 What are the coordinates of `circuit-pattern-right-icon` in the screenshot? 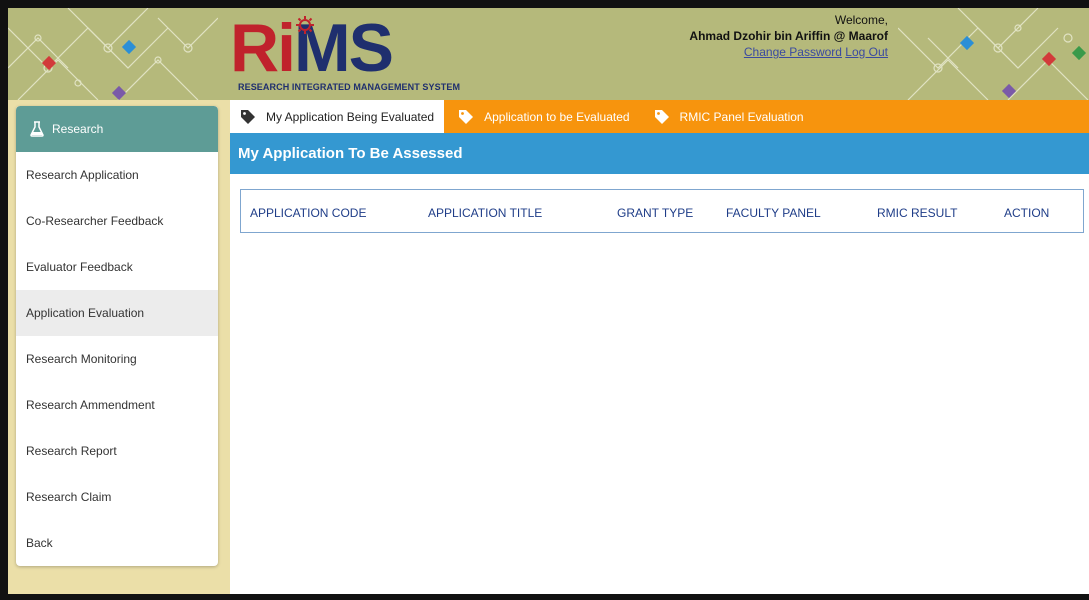 It's located at (993, 54).